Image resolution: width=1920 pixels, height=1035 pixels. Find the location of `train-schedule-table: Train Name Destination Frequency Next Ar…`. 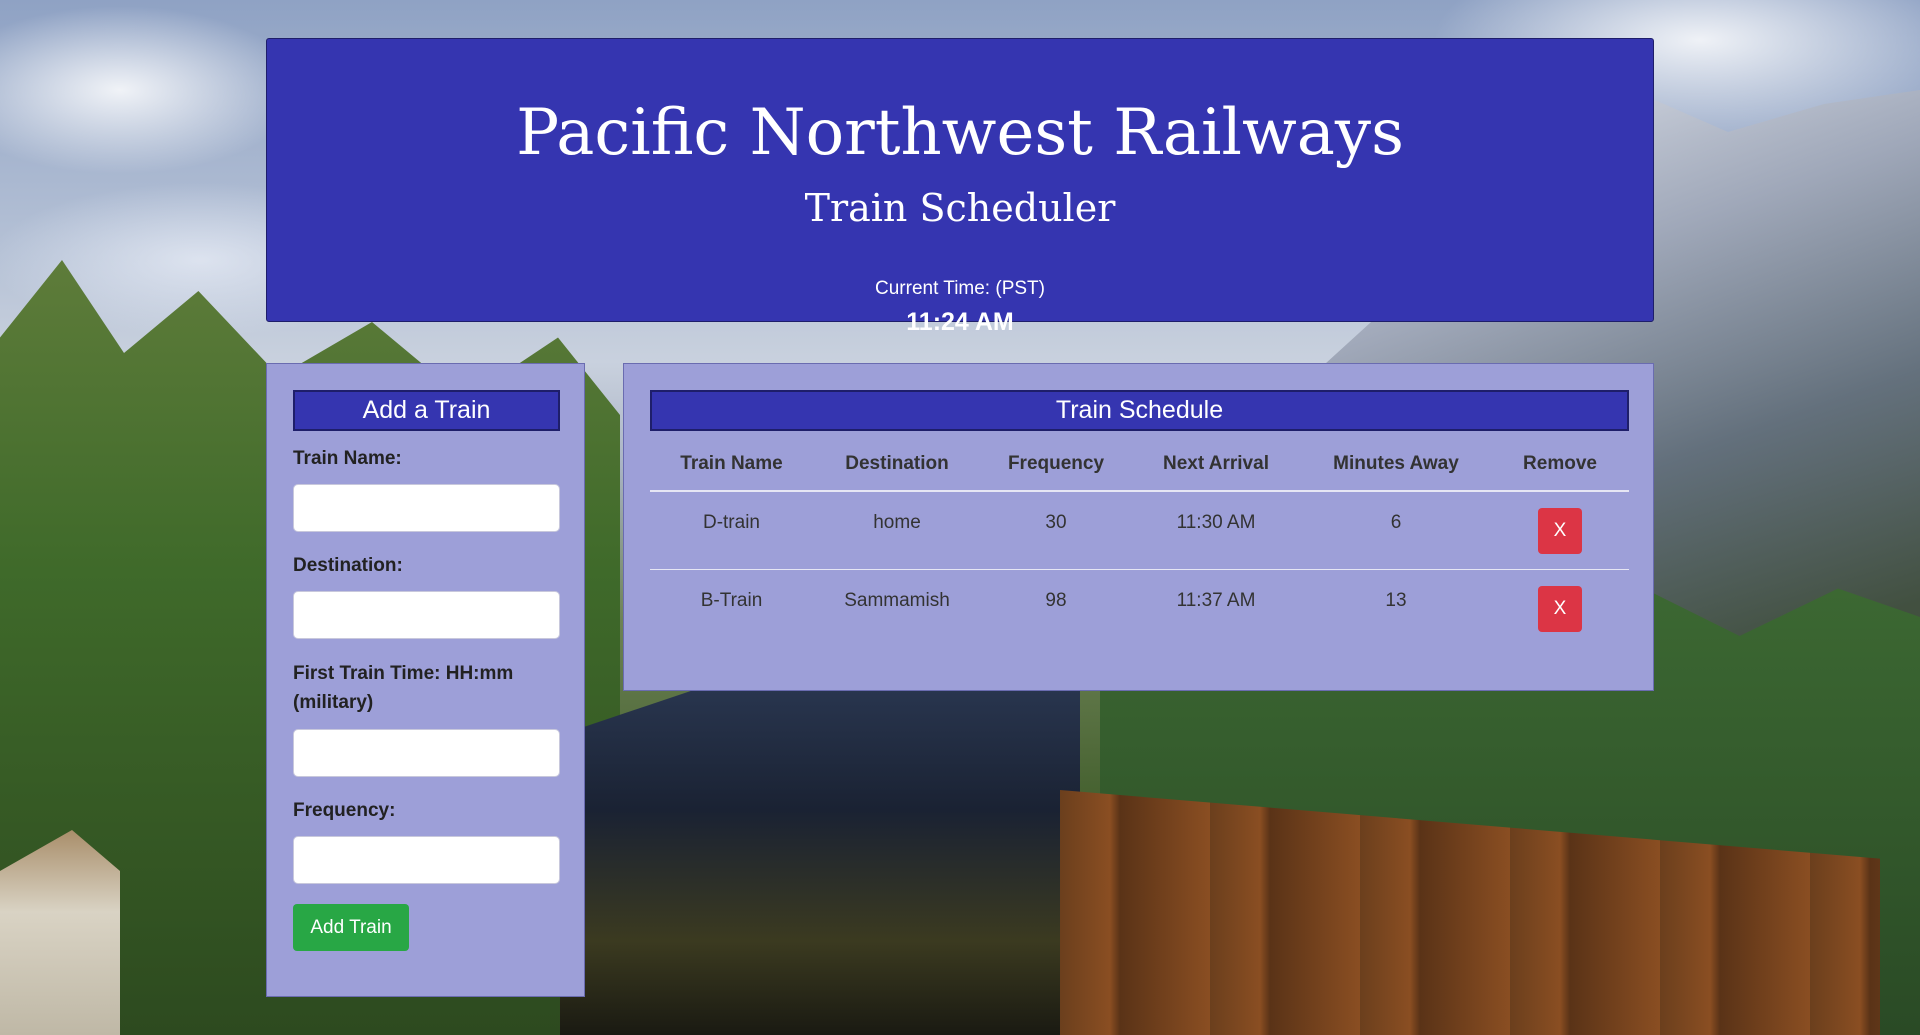

train-schedule-table: Train Name Destination Frequency Next Ar… is located at coordinates (1139, 542).